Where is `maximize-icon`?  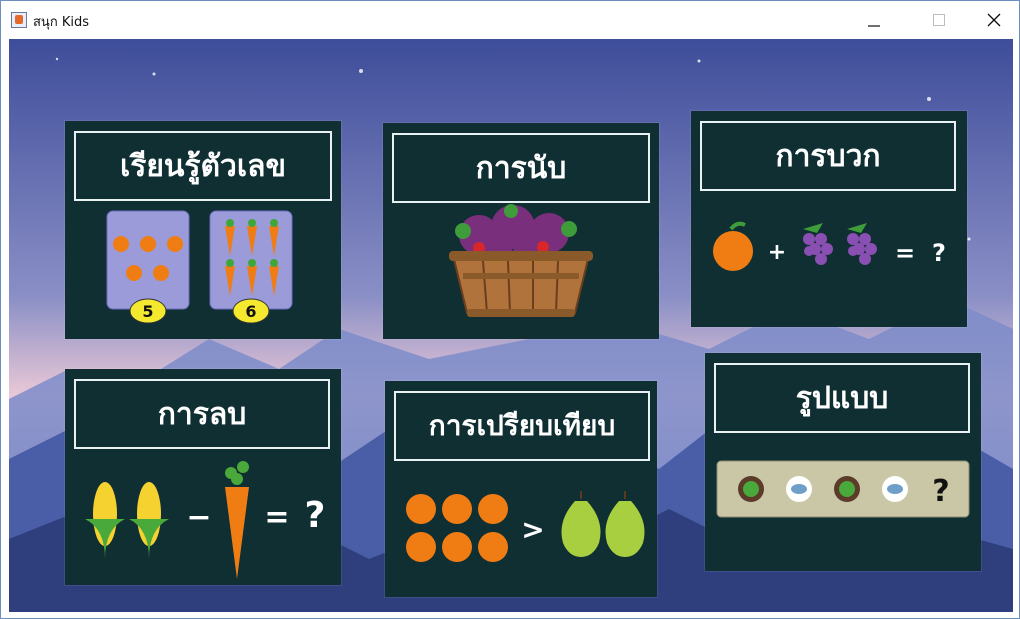 maximize-icon is located at coordinates (939, 20).